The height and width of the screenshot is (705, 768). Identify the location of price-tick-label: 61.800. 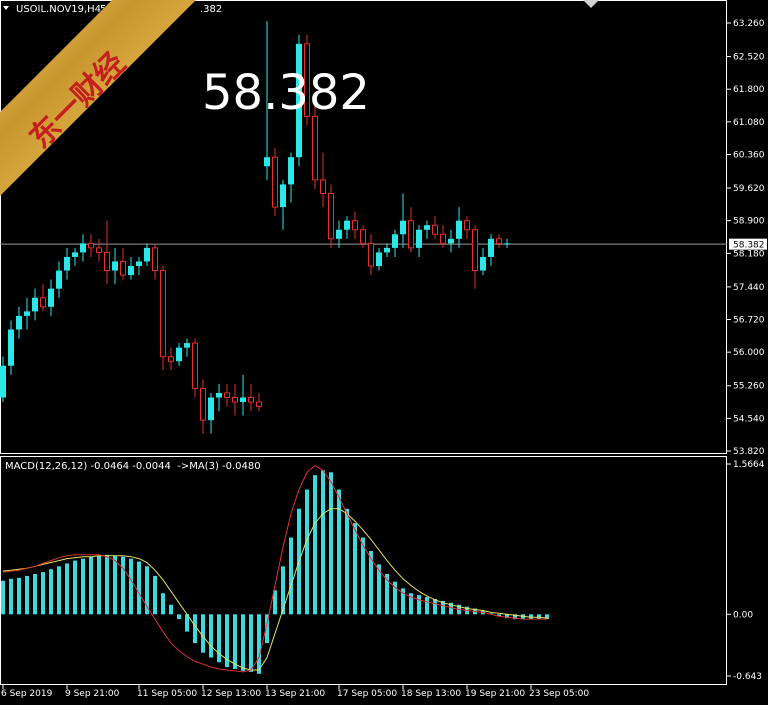
(749, 90).